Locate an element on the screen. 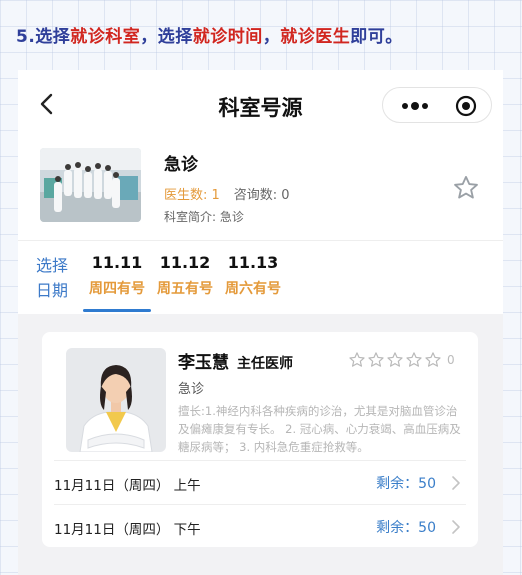  doctor-rating: 0 is located at coordinates (401, 360).